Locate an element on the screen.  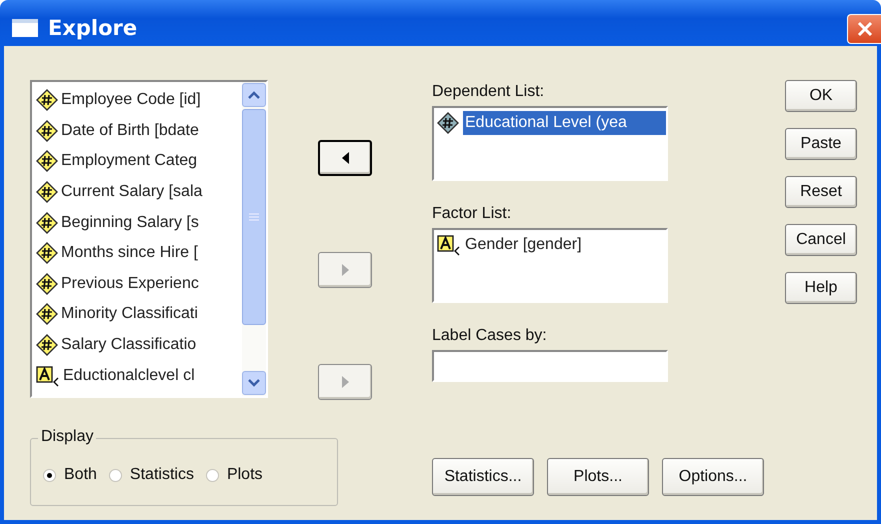
variable-item: Date of Birth [bdate is located at coordinates (139, 131).